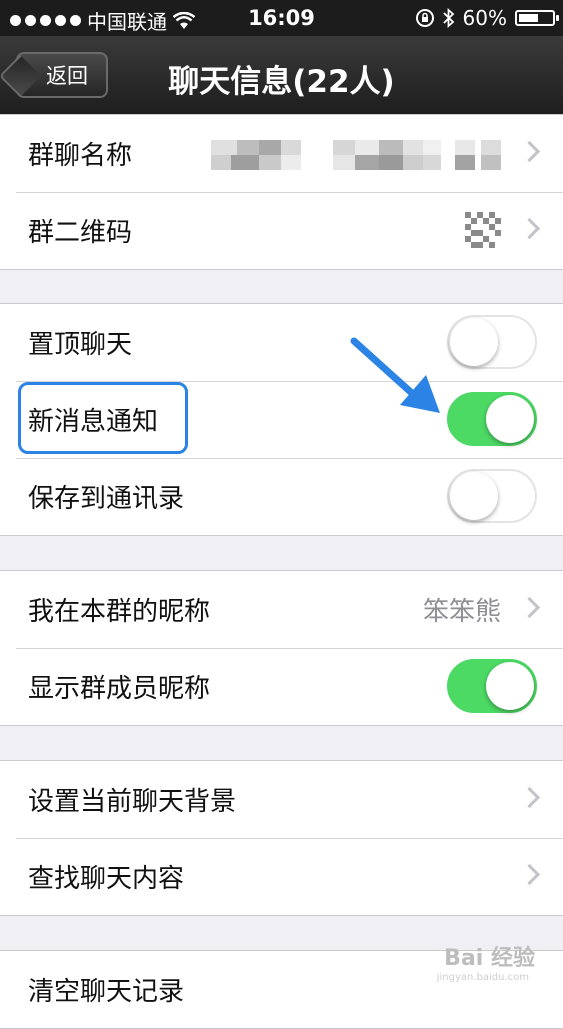 Image resolution: width=563 pixels, height=1029 pixels. I want to click on rotation-lock-icon, so click(424, 18).